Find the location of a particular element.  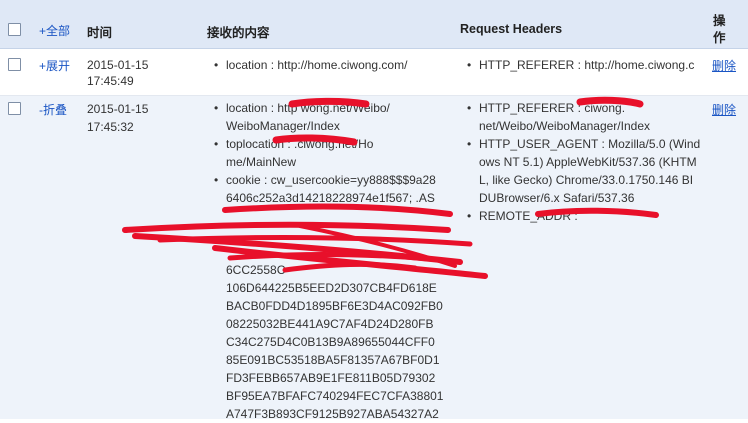

header-line: HTTP_USER_AGENT : Mozilla/5.0 (Wind is located at coordinates (590, 144).